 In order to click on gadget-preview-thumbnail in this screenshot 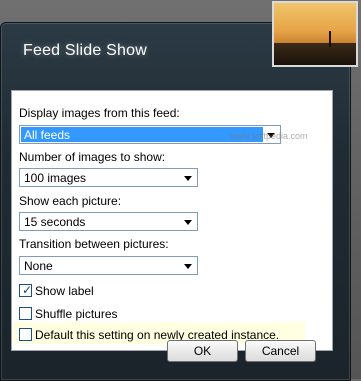, I will do `click(315, 34)`.